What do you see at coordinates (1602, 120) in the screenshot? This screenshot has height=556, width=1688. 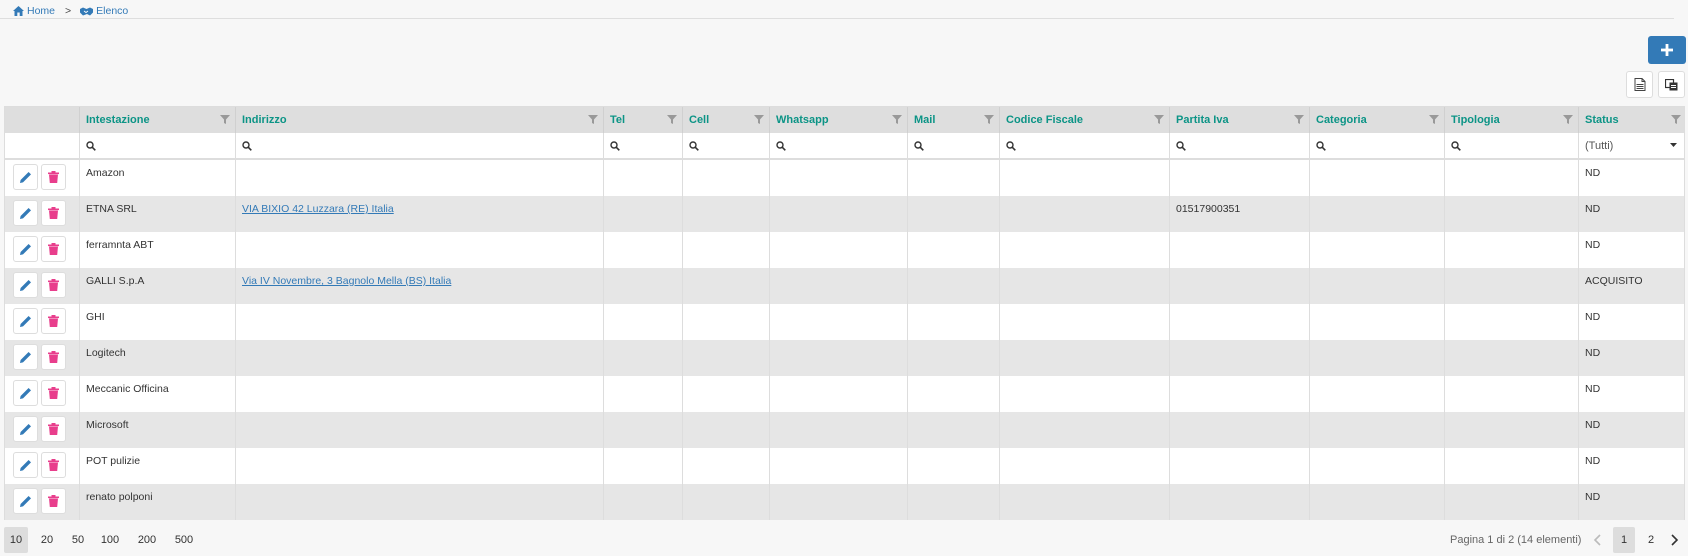 I see `header-label: Status` at bounding box center [1602, 120].